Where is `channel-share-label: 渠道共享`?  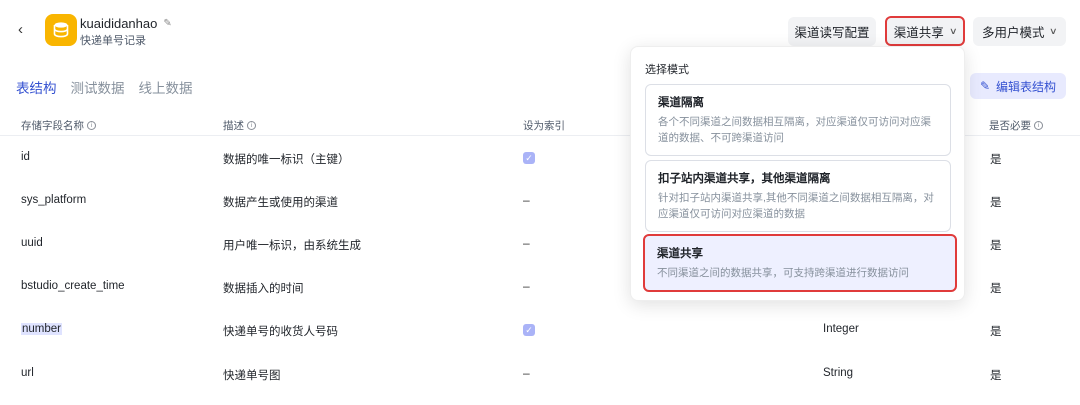
channel-share-label: 渠道共享 is located at coordinates (918, 32).